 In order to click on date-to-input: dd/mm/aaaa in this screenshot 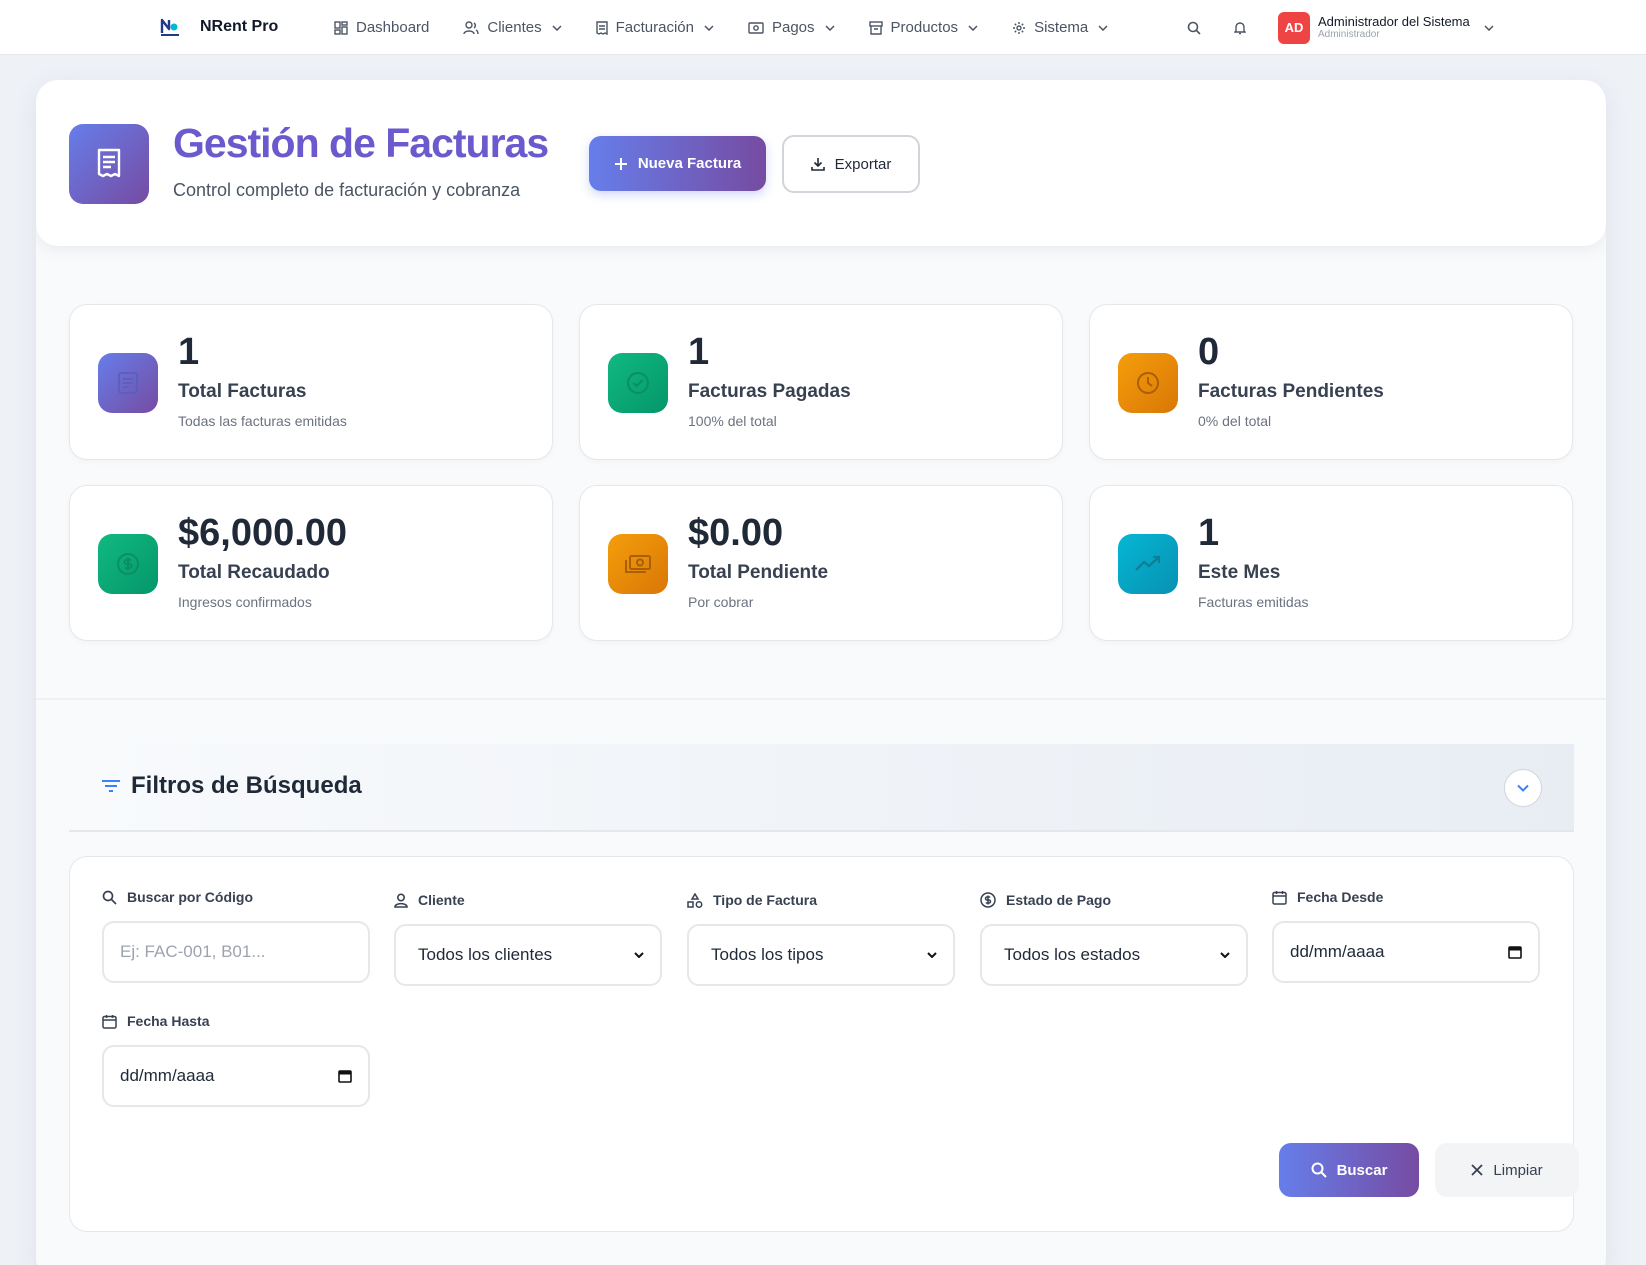, I will do `click(236, 1076)`.